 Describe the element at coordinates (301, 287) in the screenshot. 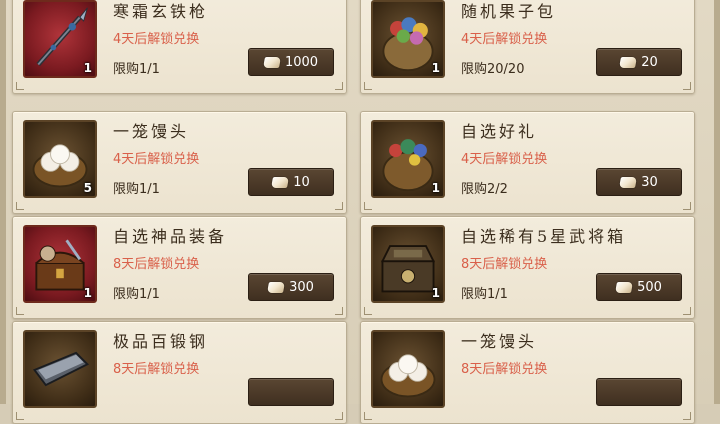

I see `price-value: 300` at that location.